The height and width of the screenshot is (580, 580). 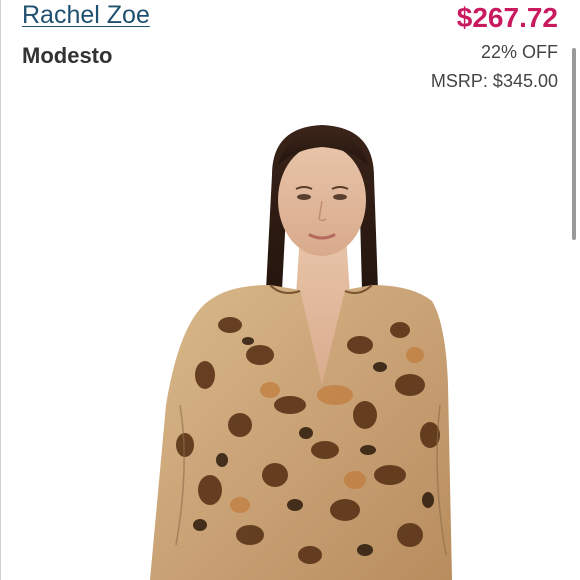 What do you see at coordinates (519, 52) in the screenshot?
I see `discount-percent: 22% OFF` at bounding box center [519, 52].